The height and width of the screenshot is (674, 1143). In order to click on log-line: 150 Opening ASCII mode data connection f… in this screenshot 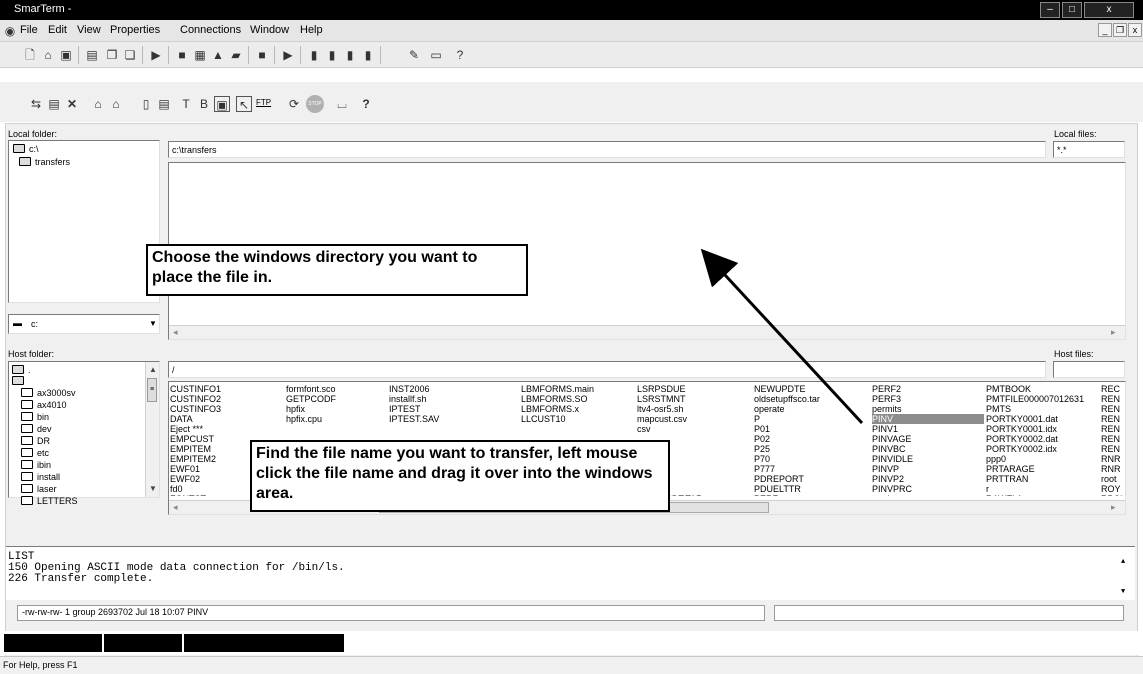, I will do `click(176, 568)`.